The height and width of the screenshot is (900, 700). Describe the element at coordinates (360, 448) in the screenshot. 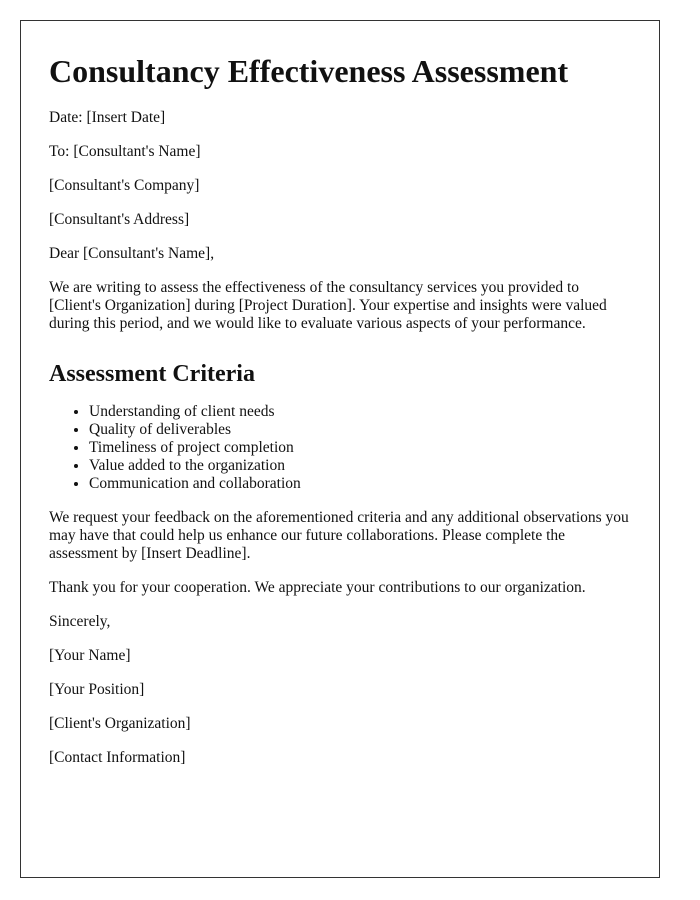

I see `criteria-item: Timeliness of project completion` at that location.